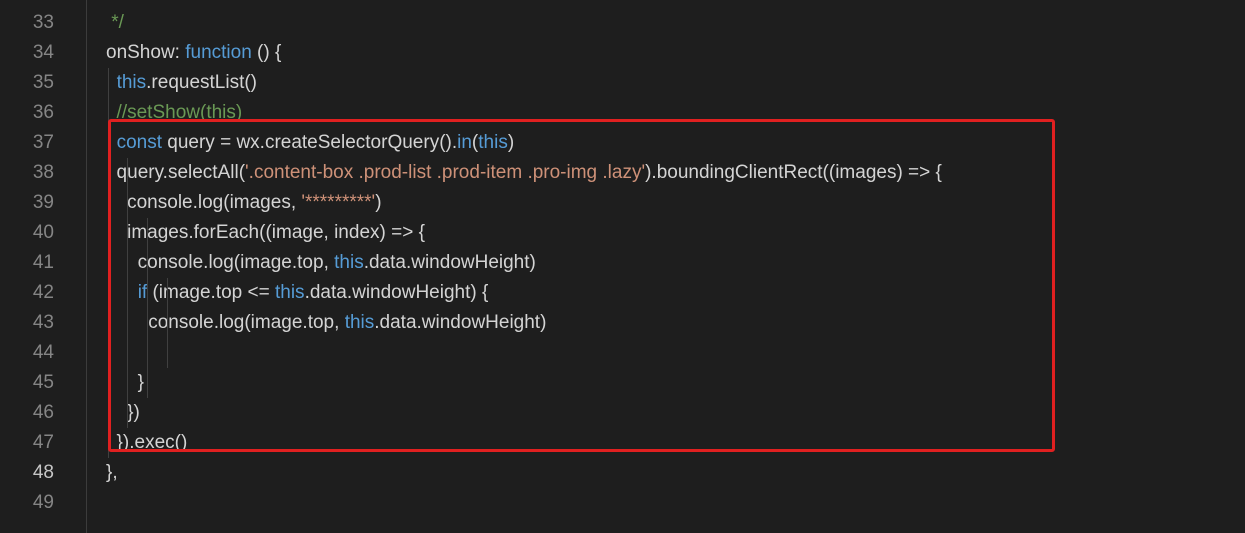  I want to click on line-number: 44, so click(43, 352).